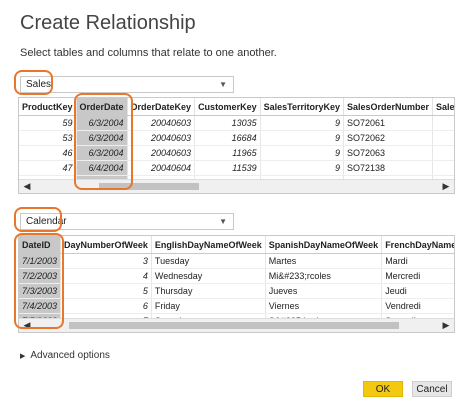 Image resolution: width=474 pixels, height=417 pixels. Describe the element at coordinates (106, 291) in the screenshot. I see `cell: 5` at that location.